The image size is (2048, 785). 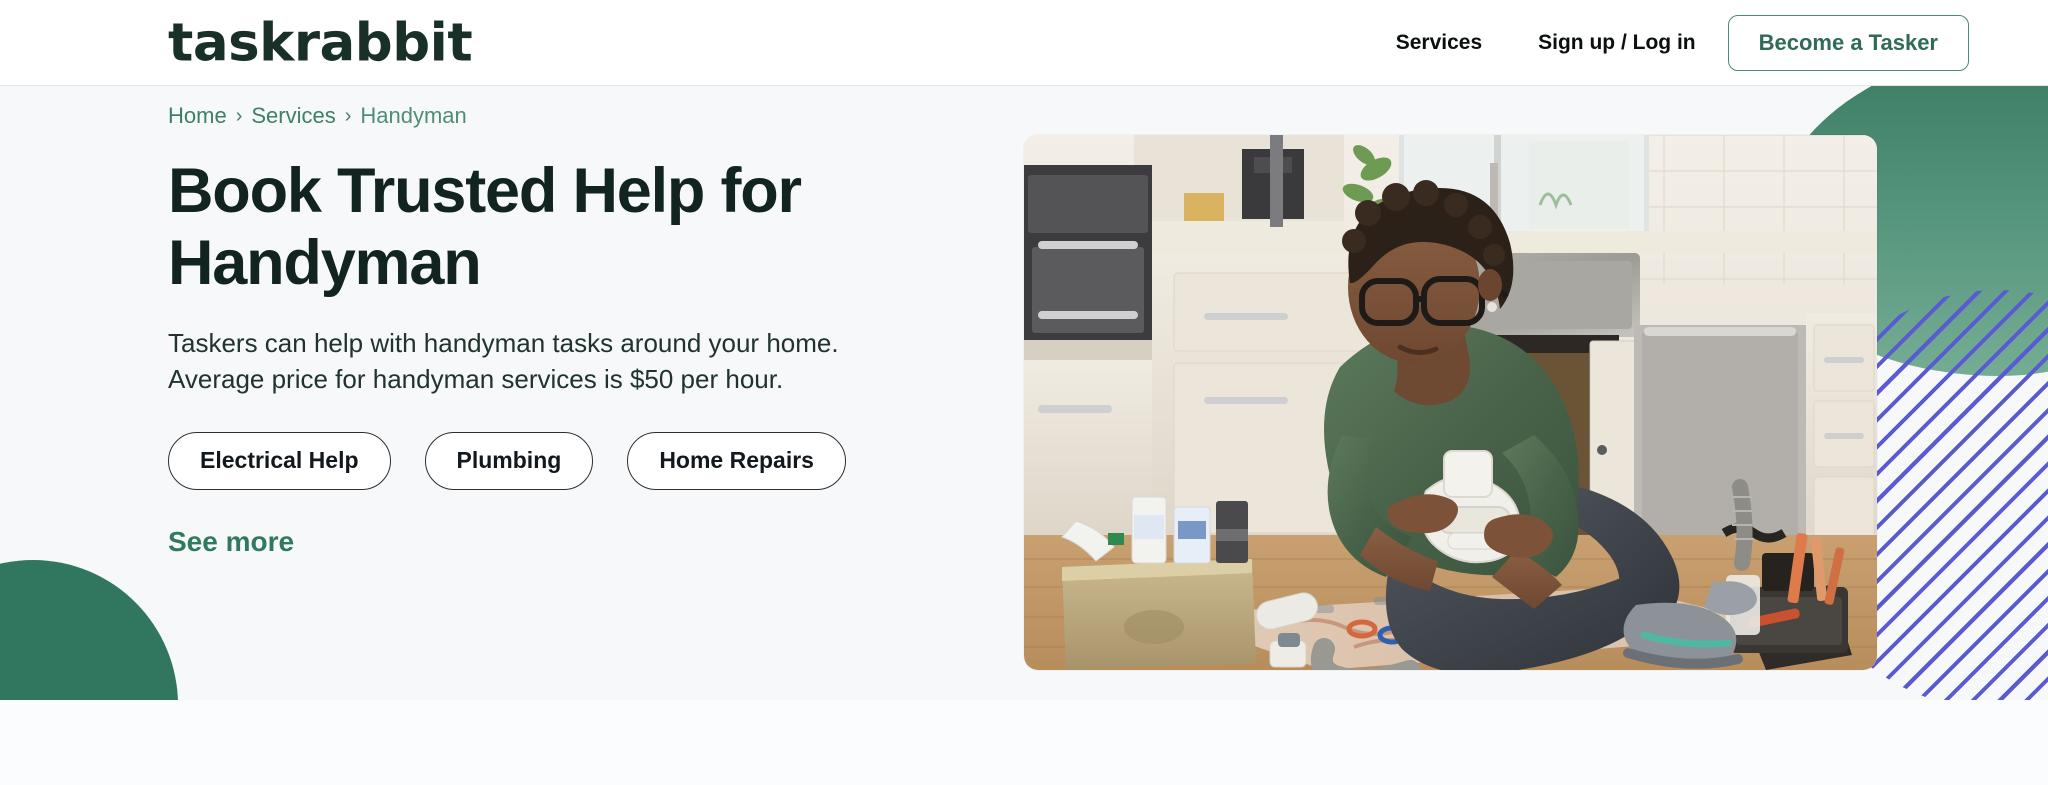 I want to click on taskrabbit-logo: taskrabbit, so click(x=320, y=42).